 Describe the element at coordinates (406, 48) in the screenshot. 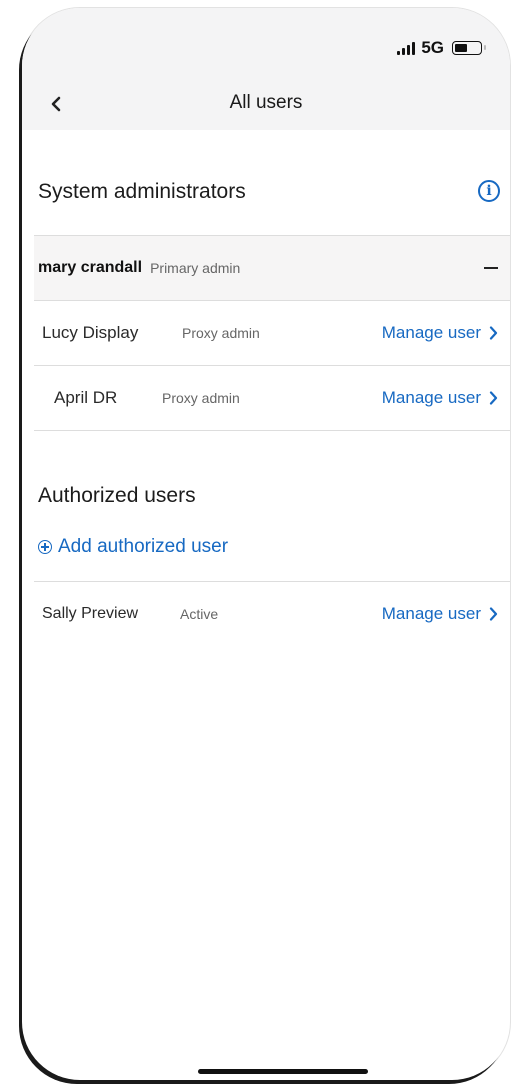

I see `cellular-signal-icon` at that location.